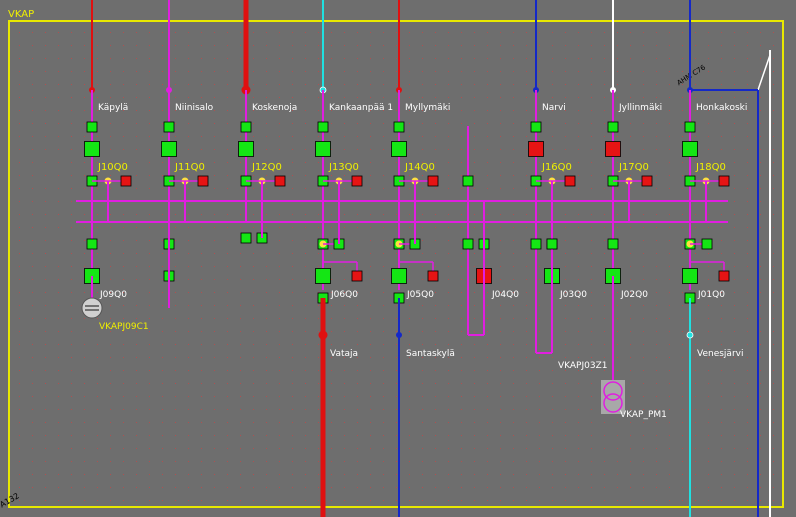  Describe the element at coordinates (419, 167) in the screenshot. I see `bay-label: J14Q0` at that location.